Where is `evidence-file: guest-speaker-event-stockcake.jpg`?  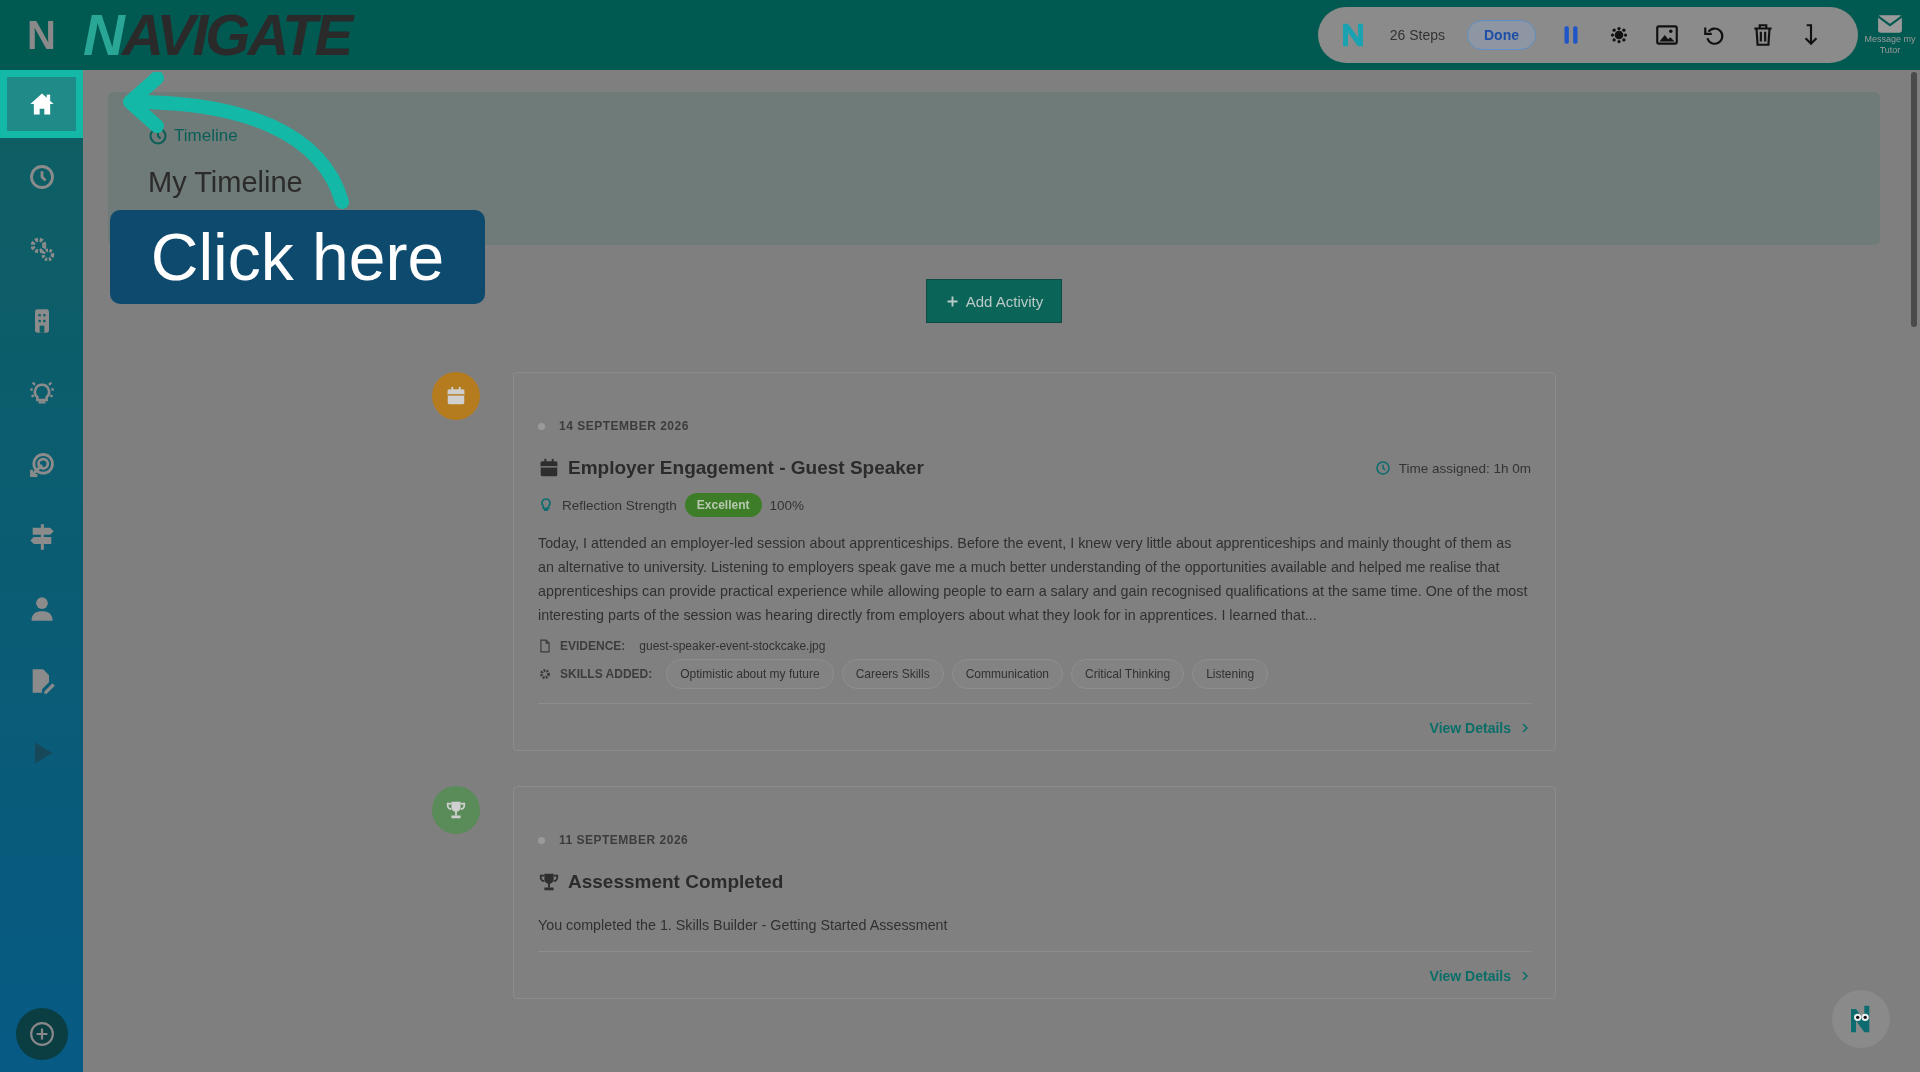 evidence-file: guest-speaker-event-stockcake.jpg is located at coordinates (732, 646).